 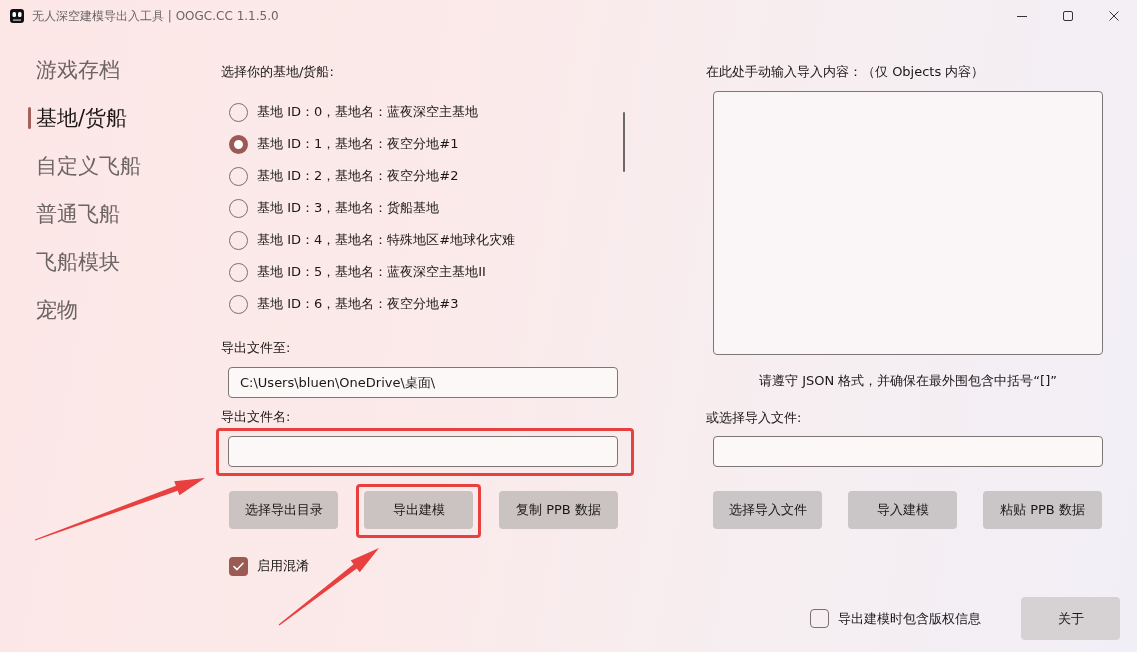 What do you see at coordinates (902, 510) in the screenshot?
I see `action-button: 导入建模` at bounding box center [902, 510].